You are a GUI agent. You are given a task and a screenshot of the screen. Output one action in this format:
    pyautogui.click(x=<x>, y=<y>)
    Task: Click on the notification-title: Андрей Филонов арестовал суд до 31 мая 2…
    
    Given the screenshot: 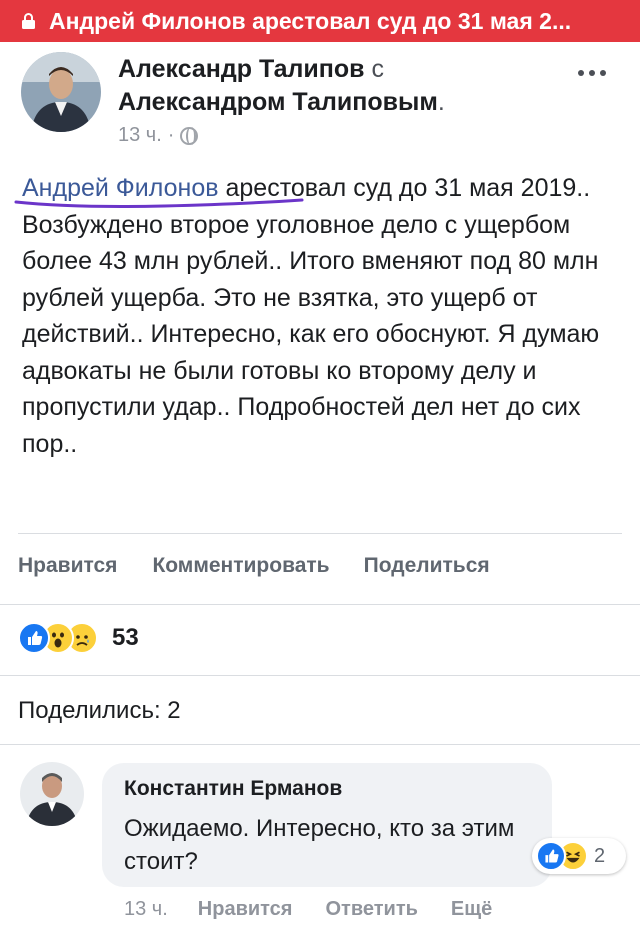 What is the action you would take?
    pyautogui.click(x=310, y=20)
    